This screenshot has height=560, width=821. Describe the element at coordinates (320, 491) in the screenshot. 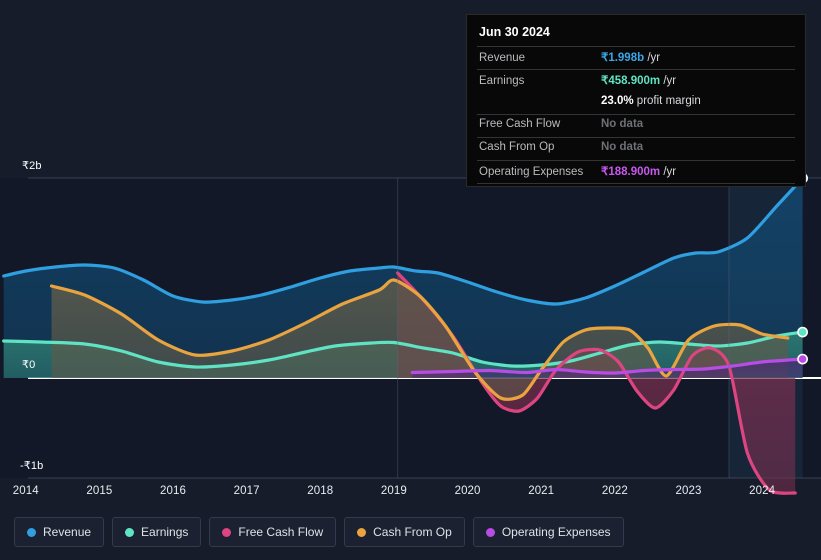

I see `x-axis-tick-2018: 2018` at that location.